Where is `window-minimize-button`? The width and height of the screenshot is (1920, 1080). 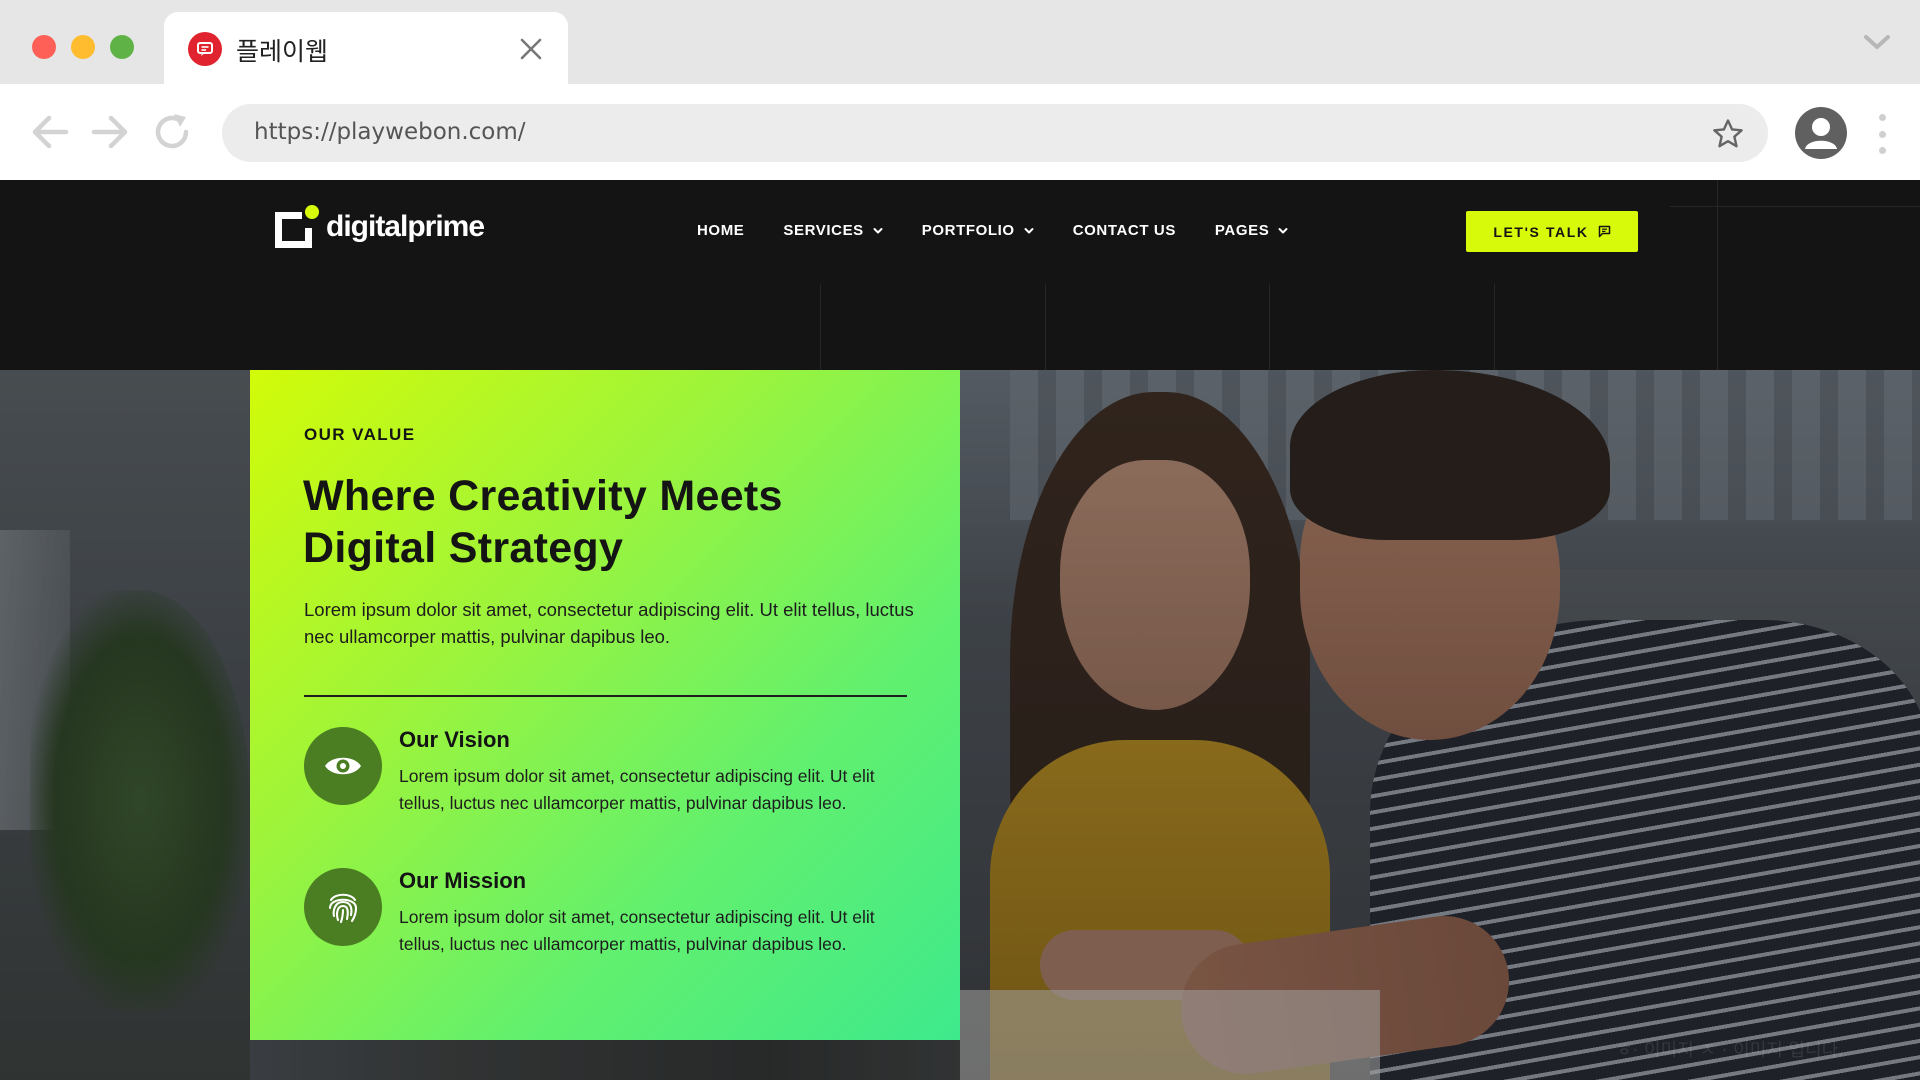 window-minimize-button is located at coordinates (83, 47).